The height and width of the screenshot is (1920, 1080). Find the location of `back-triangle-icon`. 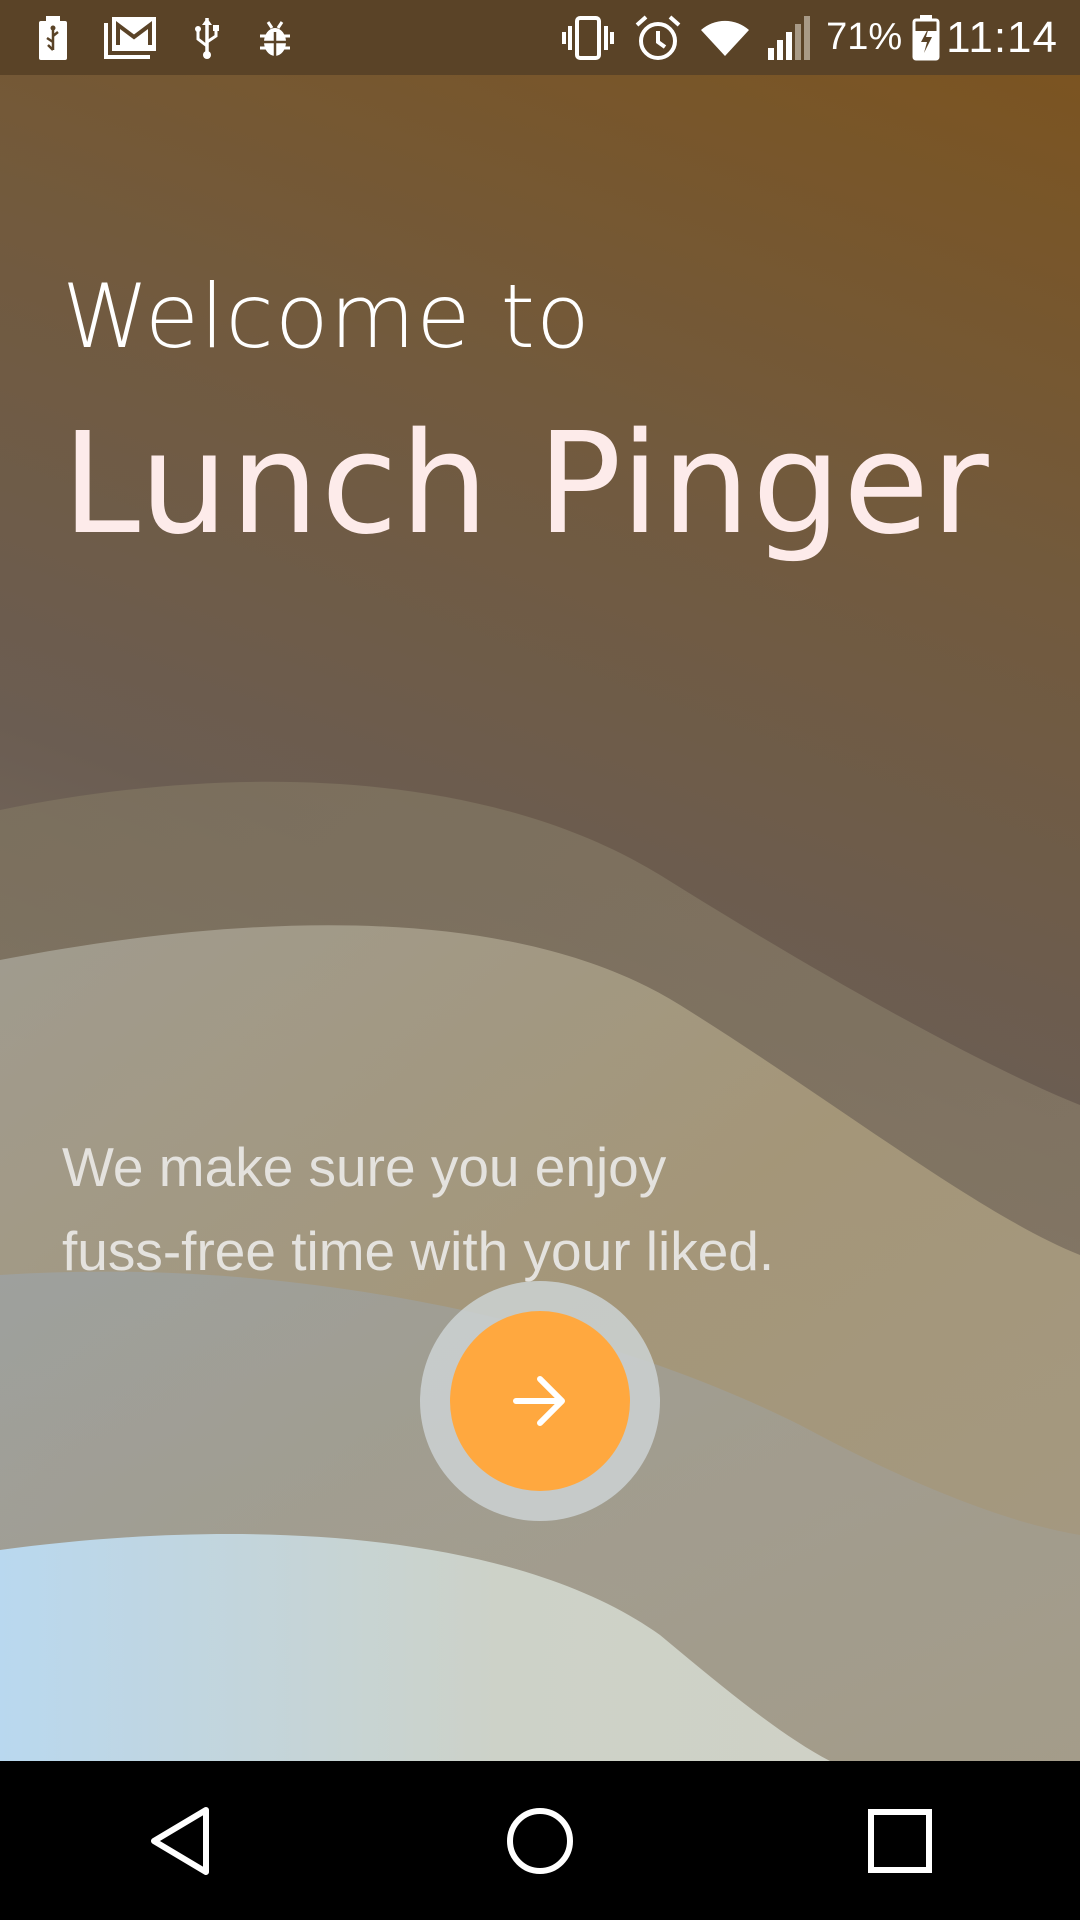

back-triangle-icon is located at coordinates (180, 1840).